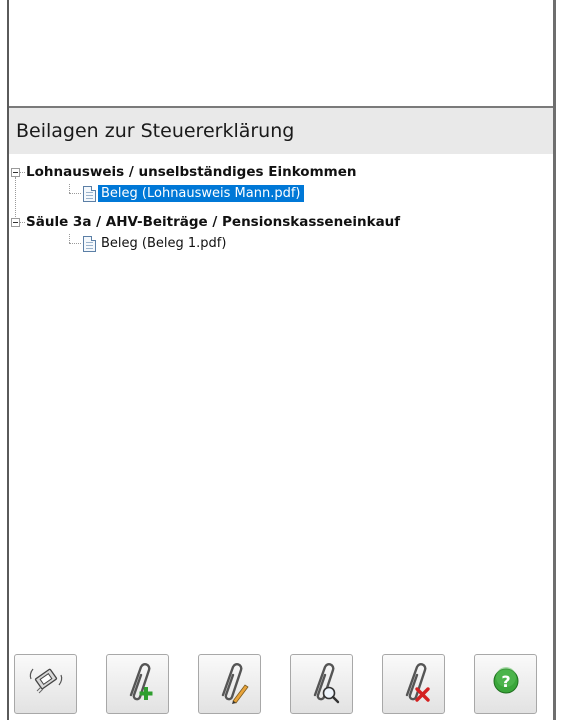 The width and height of the screenshot is (570, 720). What do you see at coordinates (563, 360) in the screenshot?
I see `window-right-margin` at bounding box center [563, 360].